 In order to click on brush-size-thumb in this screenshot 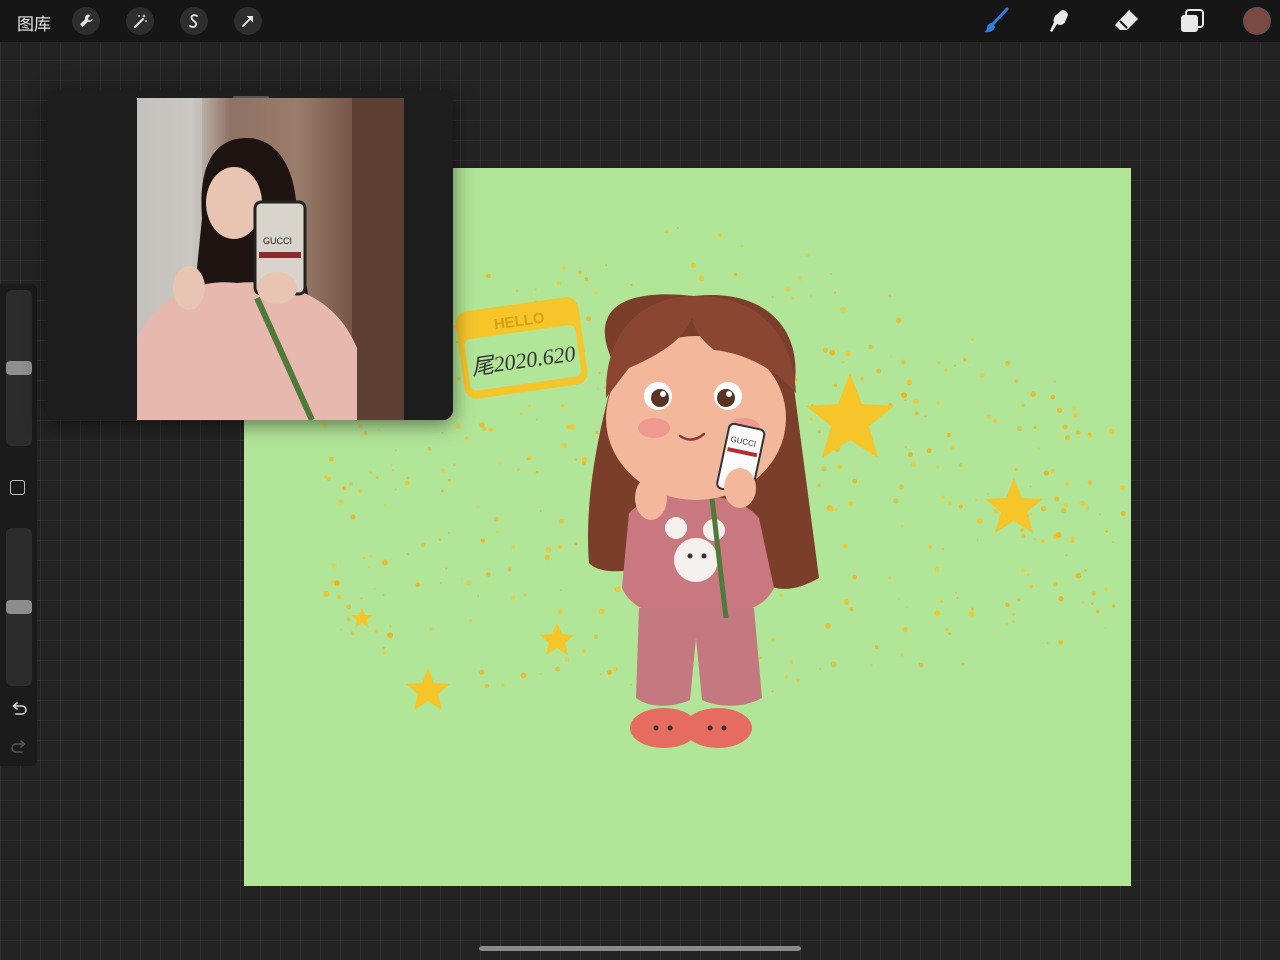, I will do `click(19, 368)`.